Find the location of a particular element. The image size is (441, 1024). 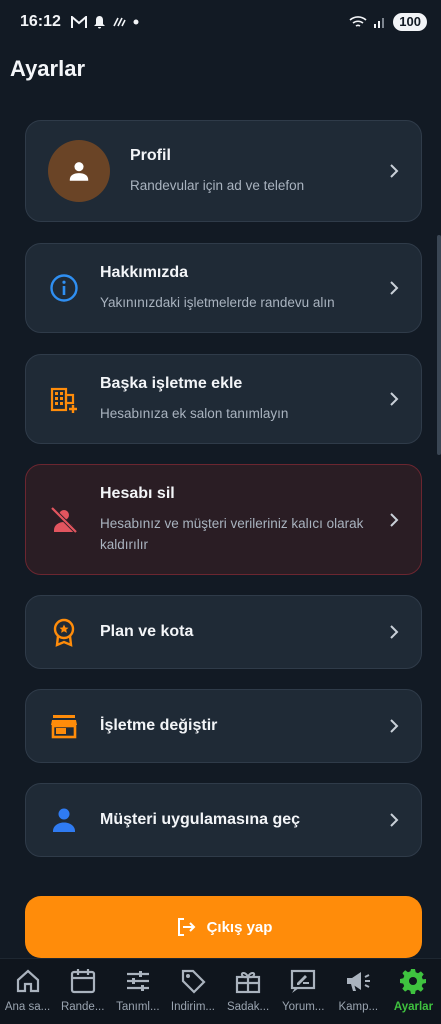

logout-button: Çıkış yap is located at coordinates (223, 927).